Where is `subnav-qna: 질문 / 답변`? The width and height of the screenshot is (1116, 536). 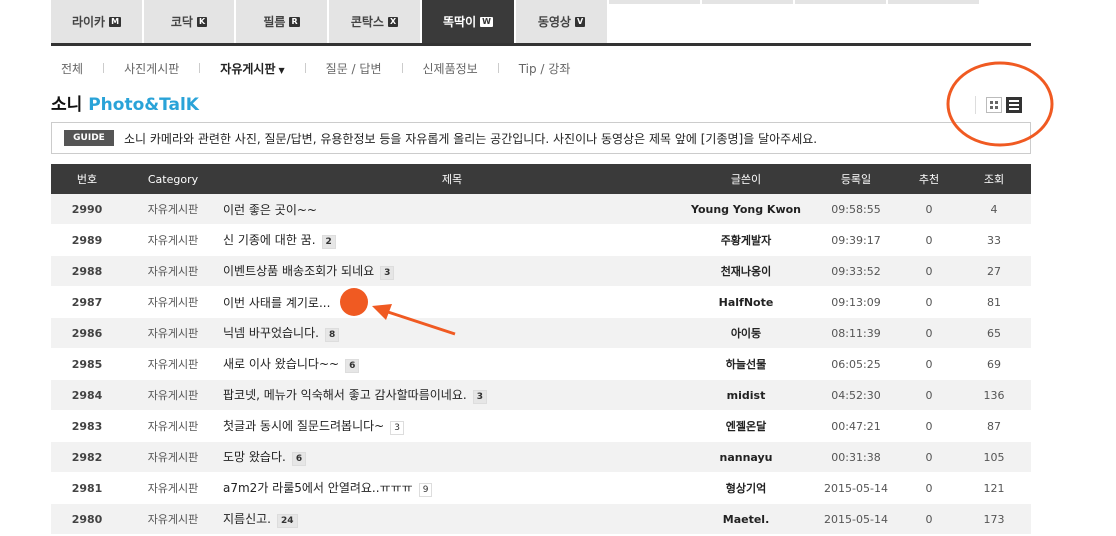
subnav-qna: 질문 / 답변 is located at coordinates (354, 68).